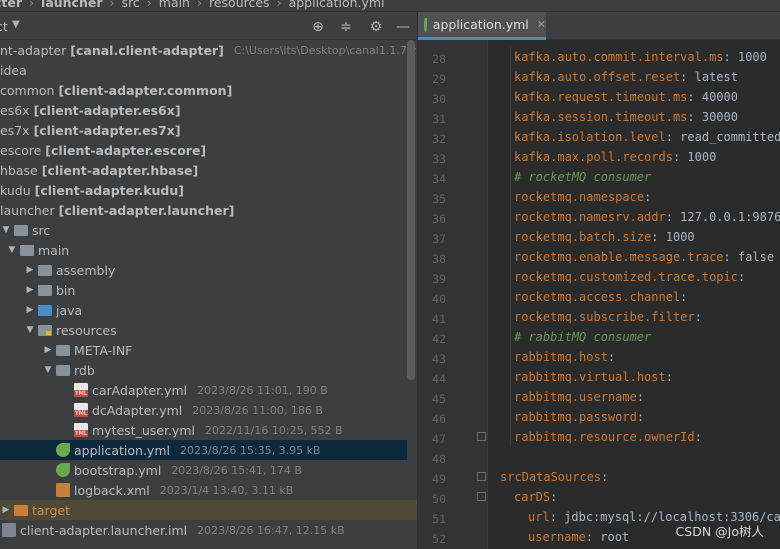 This screenshot has width=780, height=549. Describe the element at coordinates (626, 97) in the screenshot. I see `code-line: kafka.request.timeout.ms: 40000` at that location.